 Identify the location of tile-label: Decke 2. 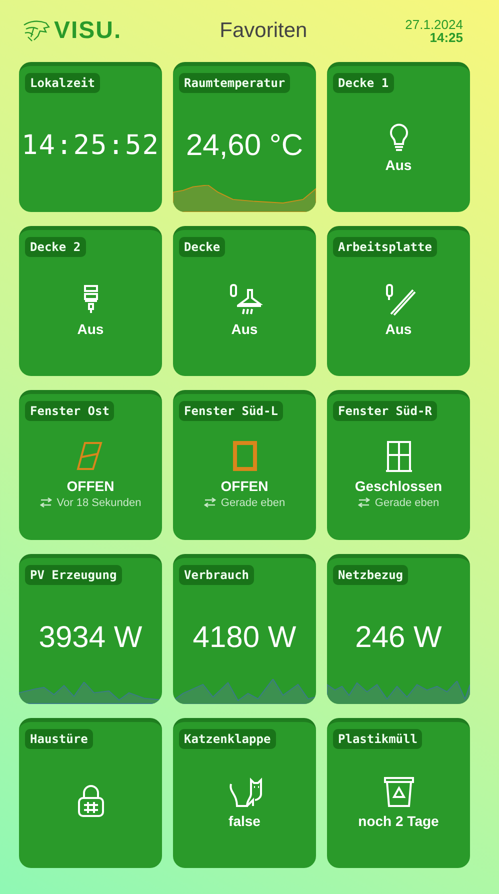
(55, 247).